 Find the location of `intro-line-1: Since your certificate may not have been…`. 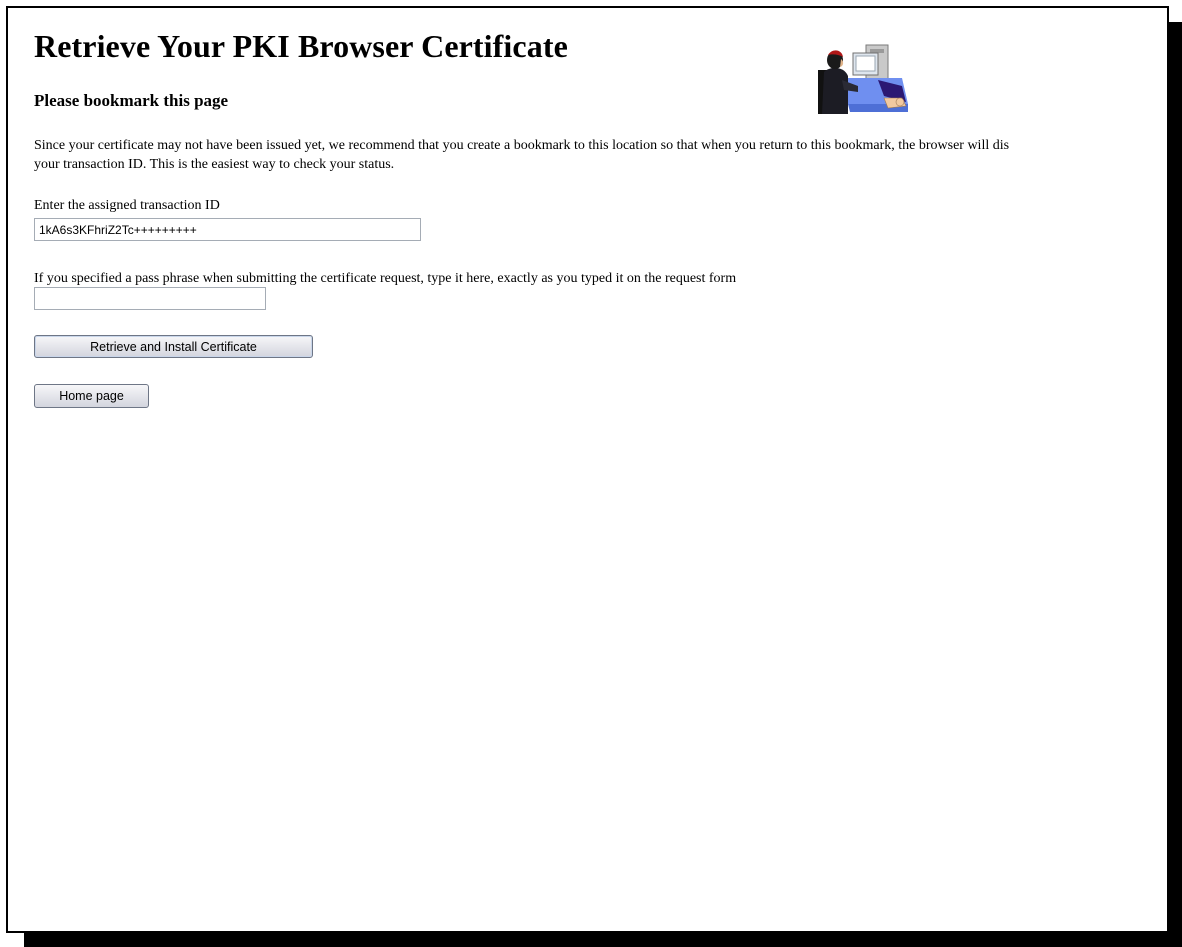

intro-line-1: Since your certificate may not have been… is located at coordinates (522, 145).